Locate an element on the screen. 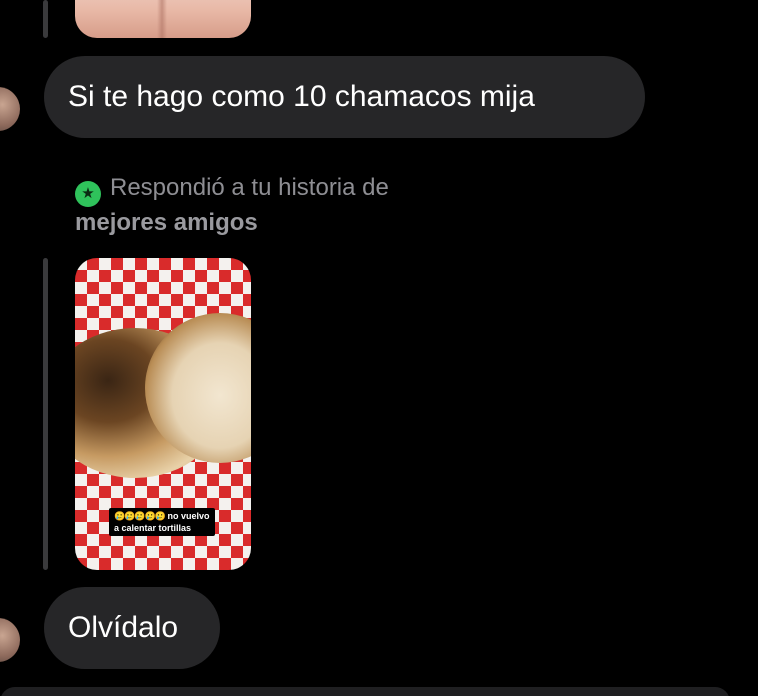 The image size is (758, 696). message-text: Si te hago como 10 chamacos mija is located at coordinates (301, 96).